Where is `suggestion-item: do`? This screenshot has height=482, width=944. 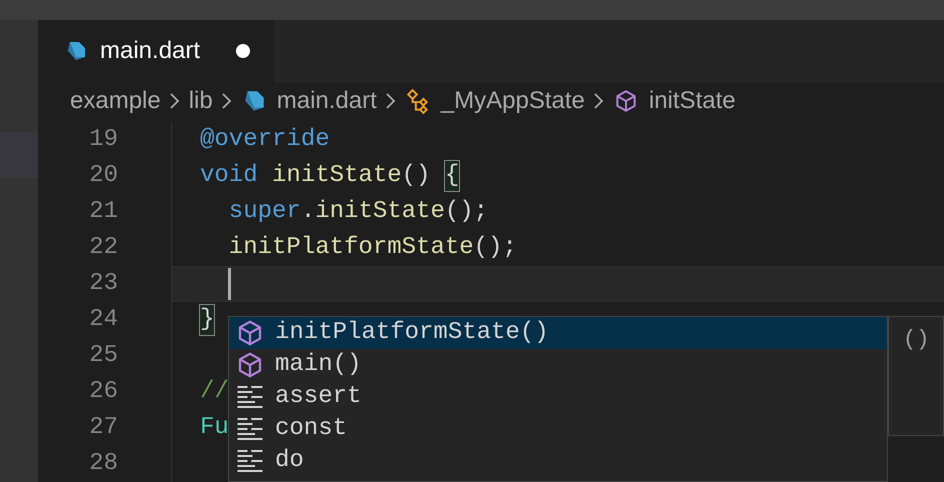 suggestion-item: do is located at coordinates (558, 461).